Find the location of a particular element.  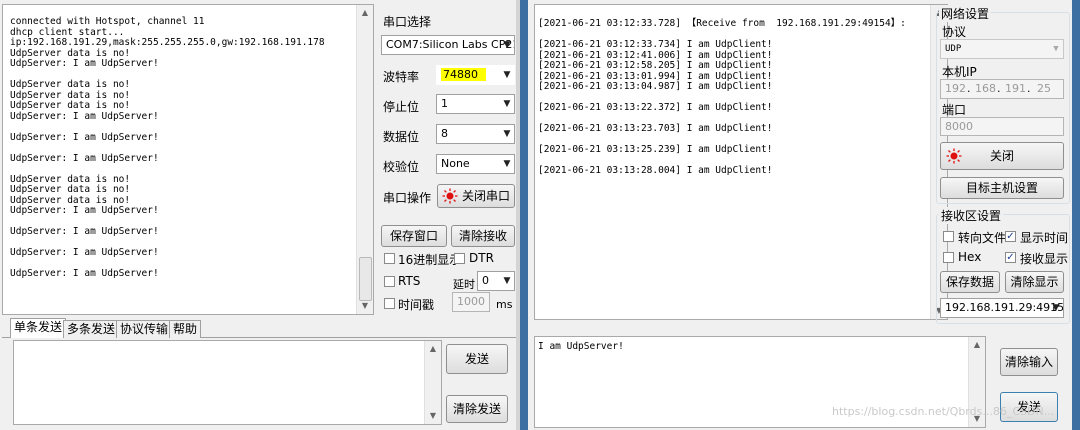

hex-checkbox is located at coordinates (948, 257).